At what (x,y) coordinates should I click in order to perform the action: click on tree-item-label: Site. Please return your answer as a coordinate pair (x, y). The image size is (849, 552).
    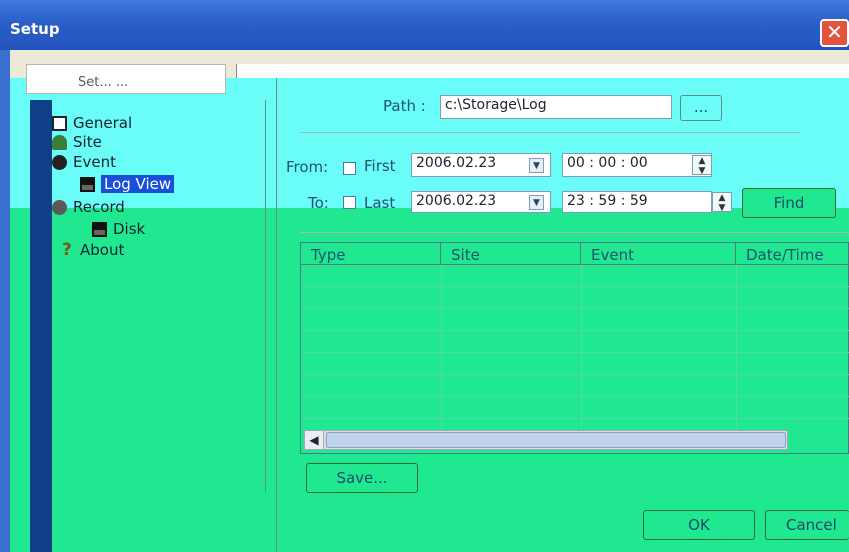
    Looking at the image, I should click on (87, 142).